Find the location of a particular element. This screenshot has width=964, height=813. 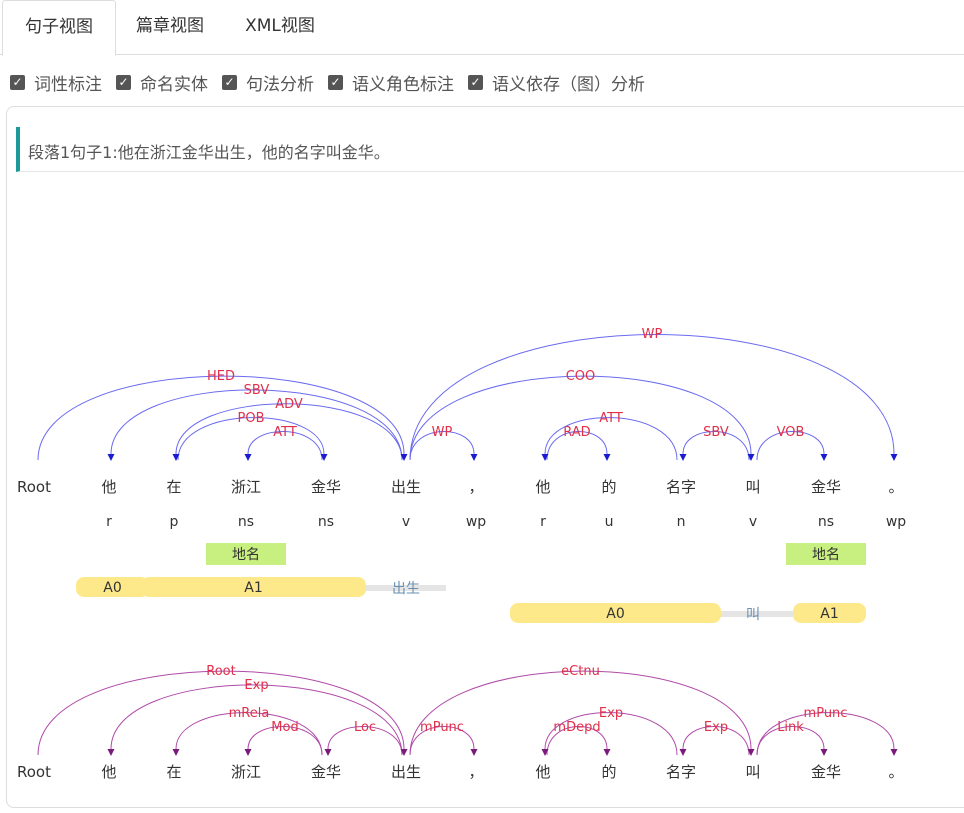

semantic-arc-label: eCtnu is located at coordinates (580, 671).